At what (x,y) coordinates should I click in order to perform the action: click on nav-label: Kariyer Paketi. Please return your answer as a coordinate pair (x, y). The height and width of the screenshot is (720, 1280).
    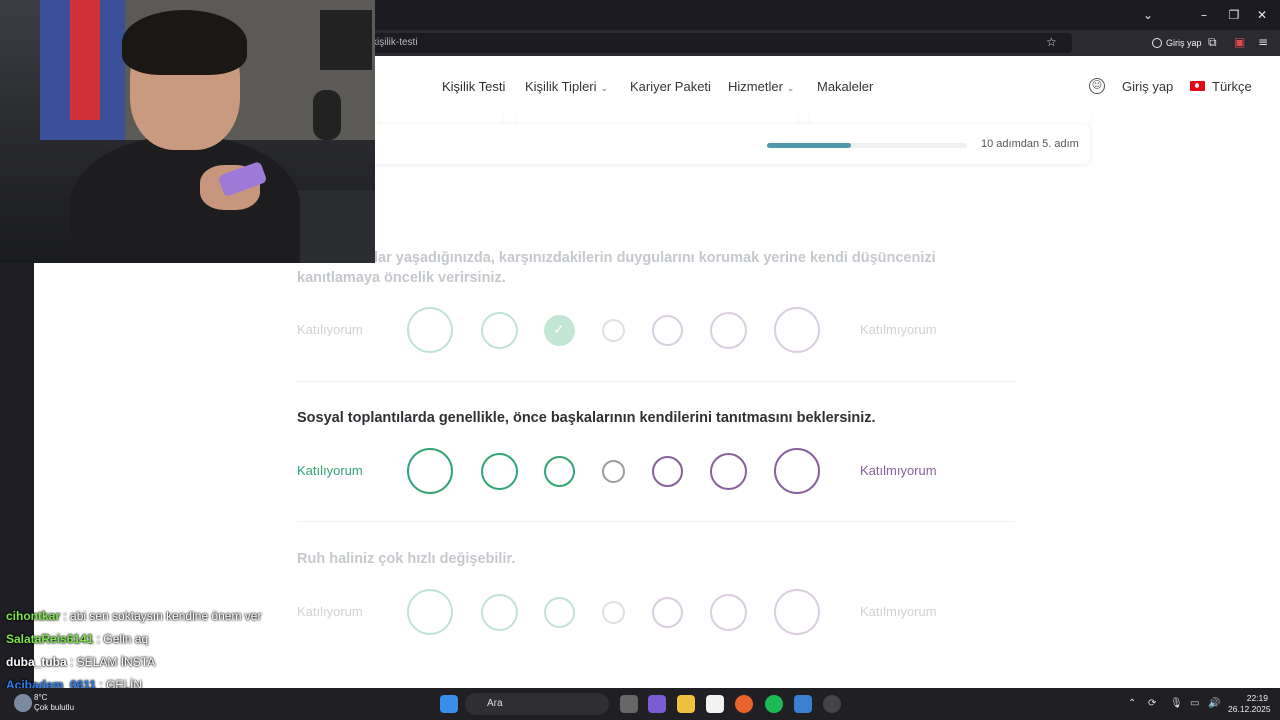
    Looking at the image, I should click on (670, 86).